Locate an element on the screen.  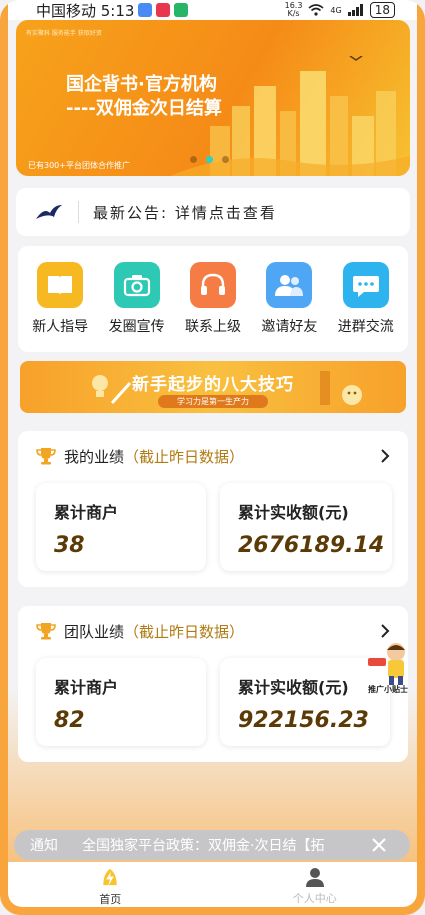
team-merchants-stat: 累计商户 82 is located at coordinates (121, 702).